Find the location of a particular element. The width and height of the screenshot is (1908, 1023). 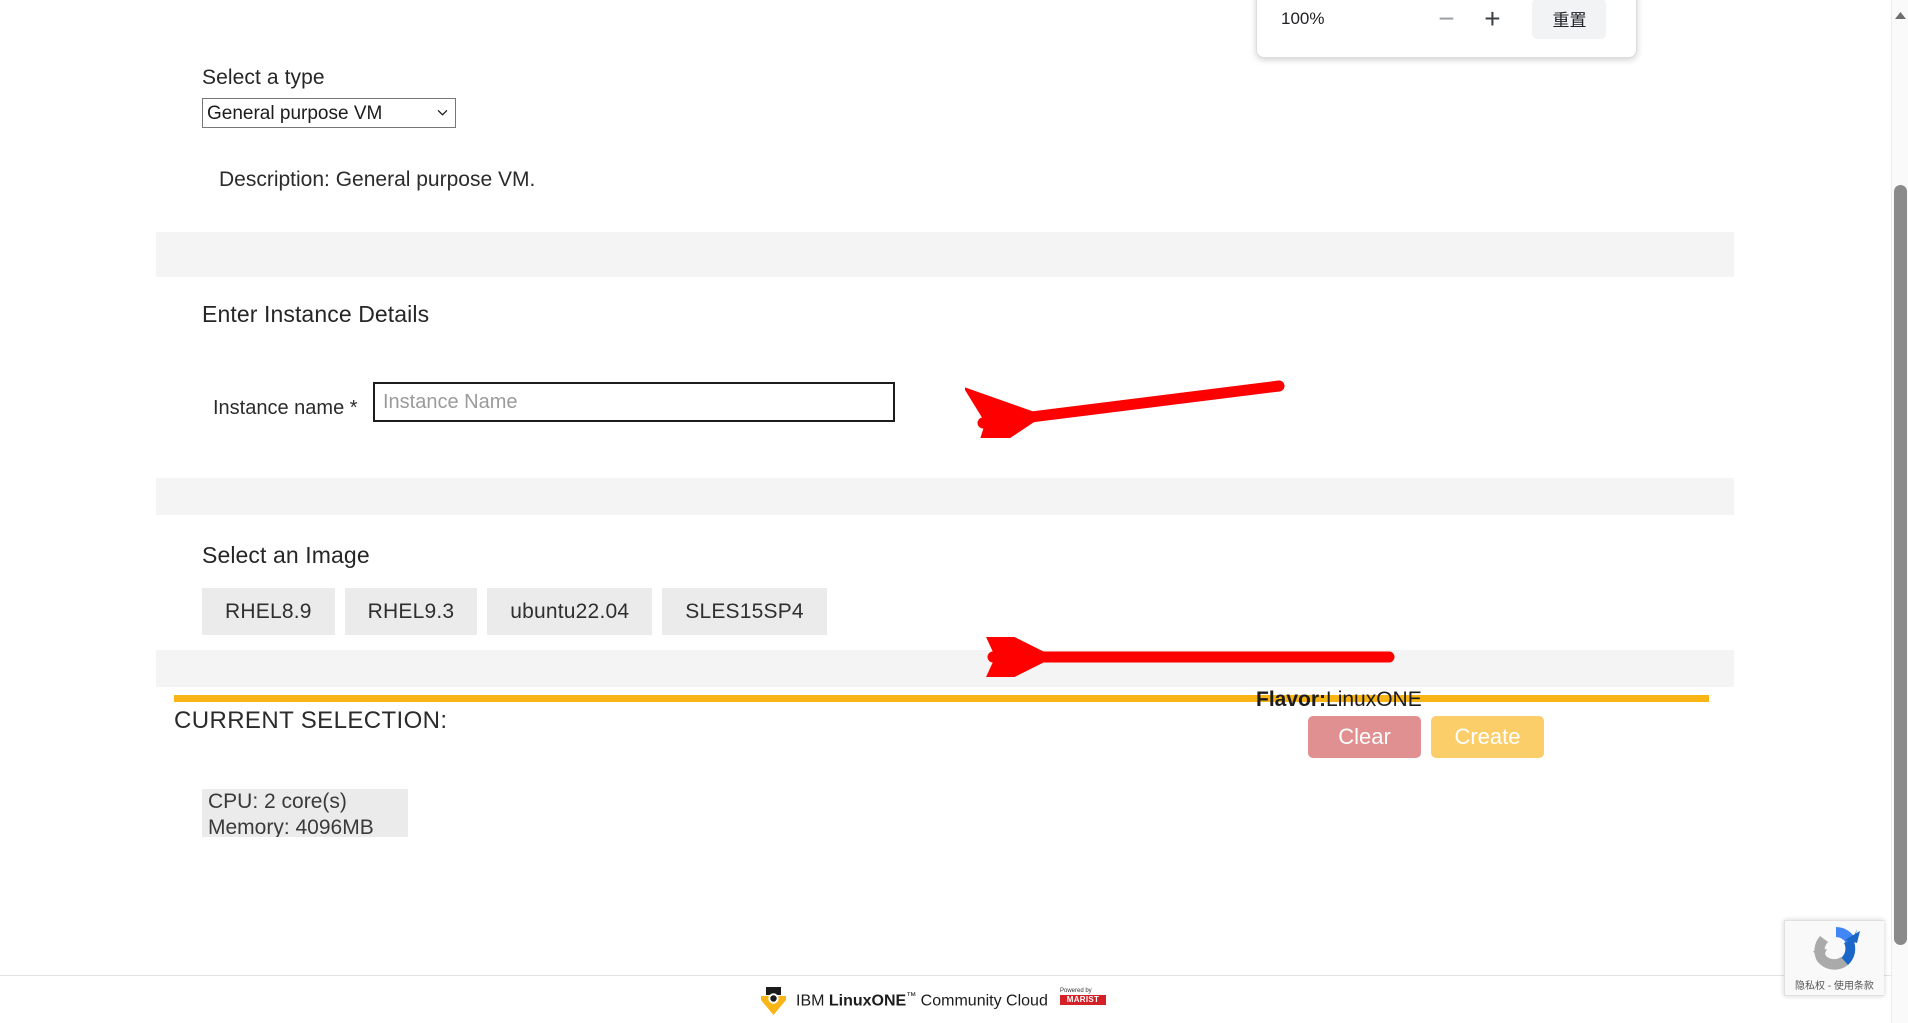

selection-flavor: Flavor:LinuxONE is located at coordinates (1339, 700).